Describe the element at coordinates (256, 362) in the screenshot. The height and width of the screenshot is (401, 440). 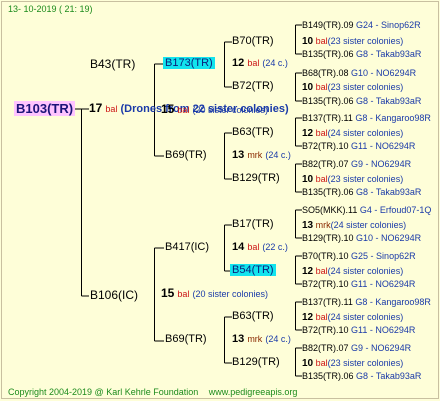
I see `gen3-name-7: B129(TR)` at that location.